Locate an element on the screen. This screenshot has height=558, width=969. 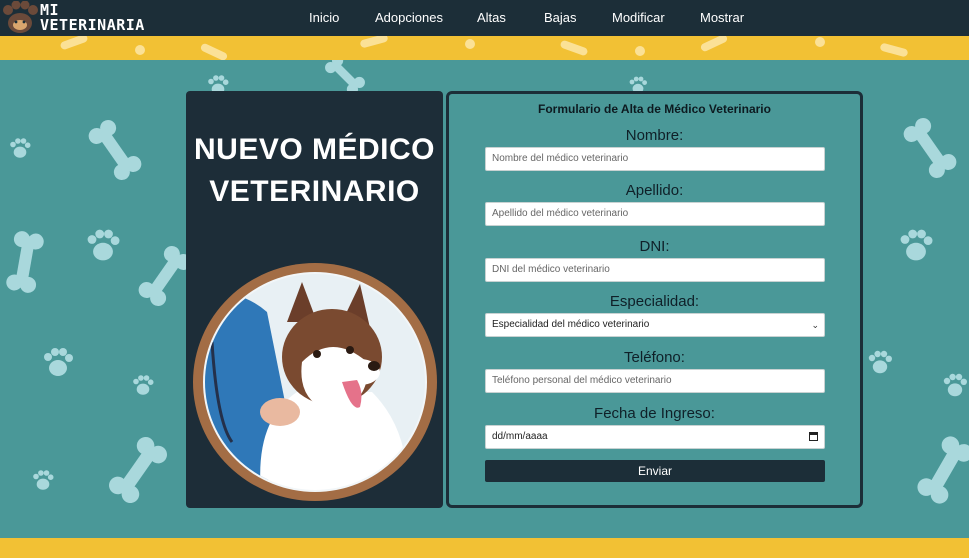
nombre-input: Nombre del médico veterinario is located at coordinates (655, 159).